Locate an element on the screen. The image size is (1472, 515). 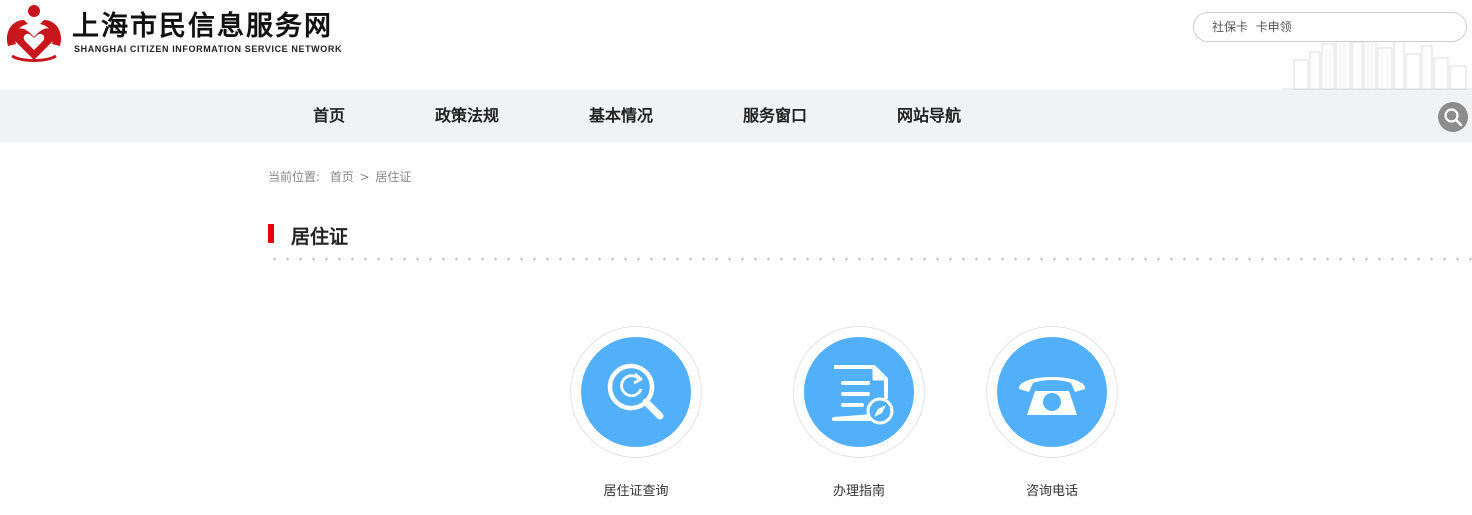
search-icon is located at coordinates (1453, 117).